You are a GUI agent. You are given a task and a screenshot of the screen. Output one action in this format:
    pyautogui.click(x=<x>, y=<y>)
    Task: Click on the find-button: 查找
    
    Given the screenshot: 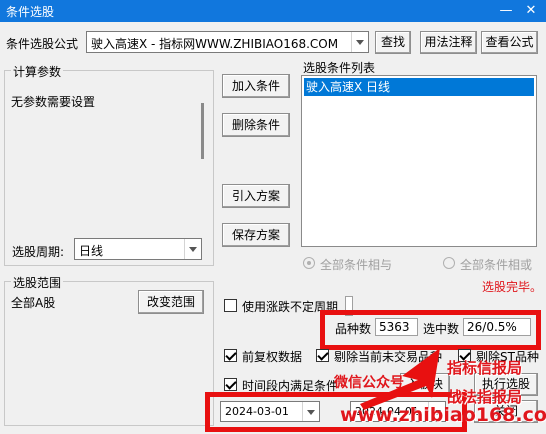 What is the action you would take?
    pyautogui.click(x=393, y=42)
    